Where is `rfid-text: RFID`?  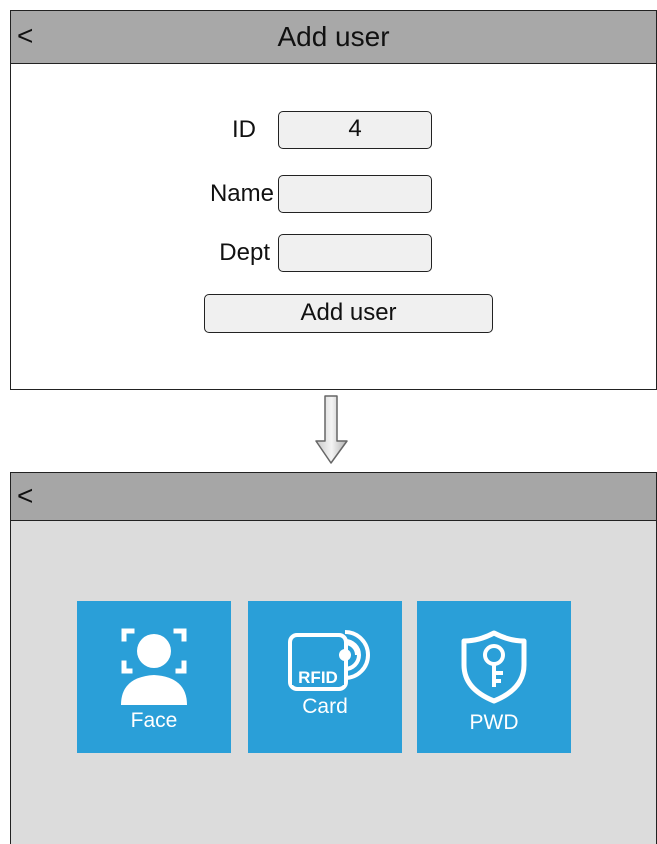
rfid-text: RFID is located at coordinates (318, 677).